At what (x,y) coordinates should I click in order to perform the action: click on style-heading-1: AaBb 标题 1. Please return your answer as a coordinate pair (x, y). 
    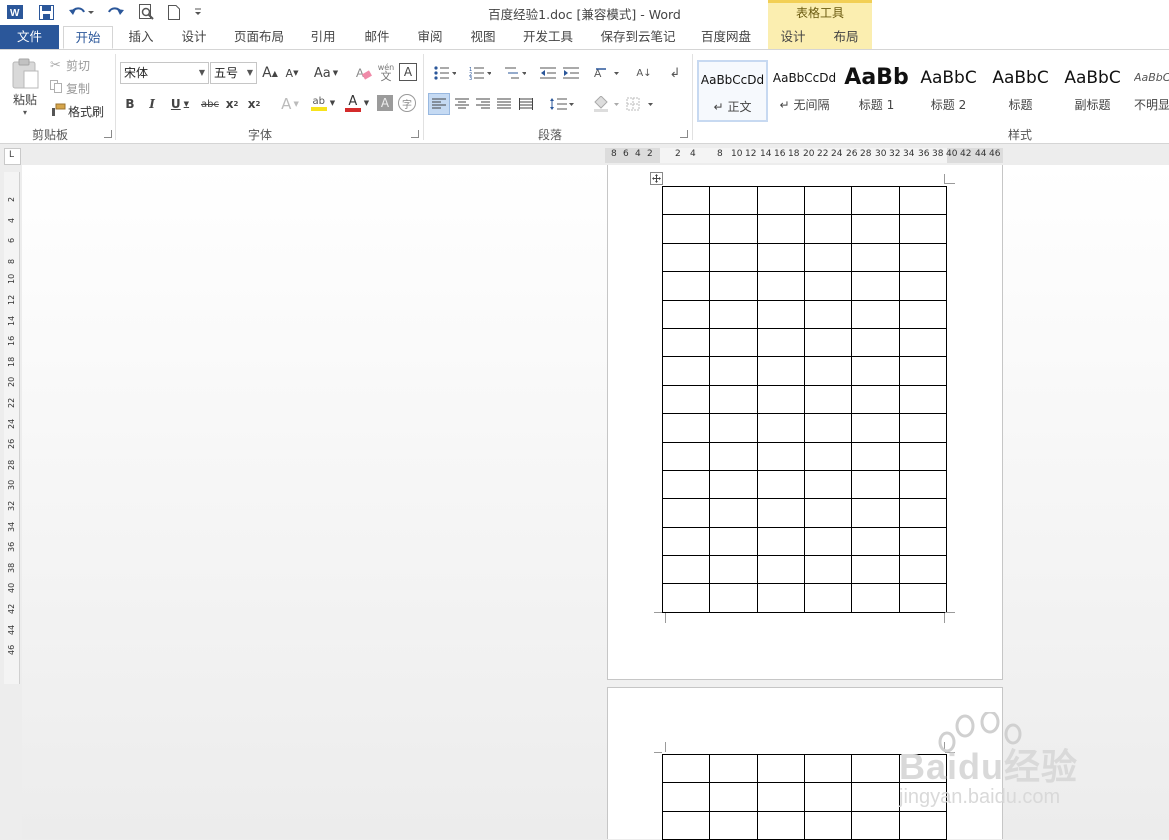
    Looking at the image, I should click on (876, 91).